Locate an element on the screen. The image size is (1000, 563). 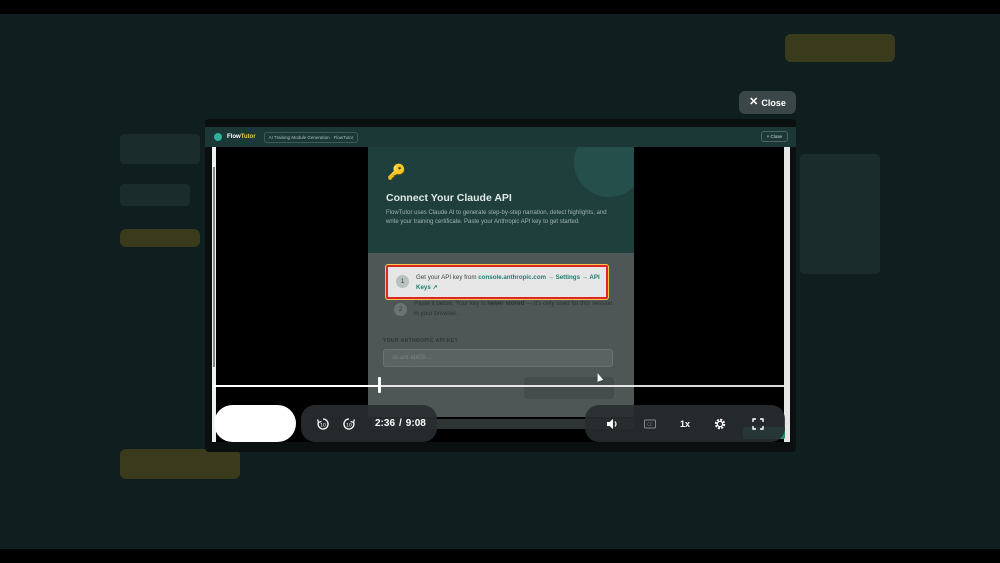
playback-controls: 10 10 2:36/9:08 is located at coordinates (369, 423).